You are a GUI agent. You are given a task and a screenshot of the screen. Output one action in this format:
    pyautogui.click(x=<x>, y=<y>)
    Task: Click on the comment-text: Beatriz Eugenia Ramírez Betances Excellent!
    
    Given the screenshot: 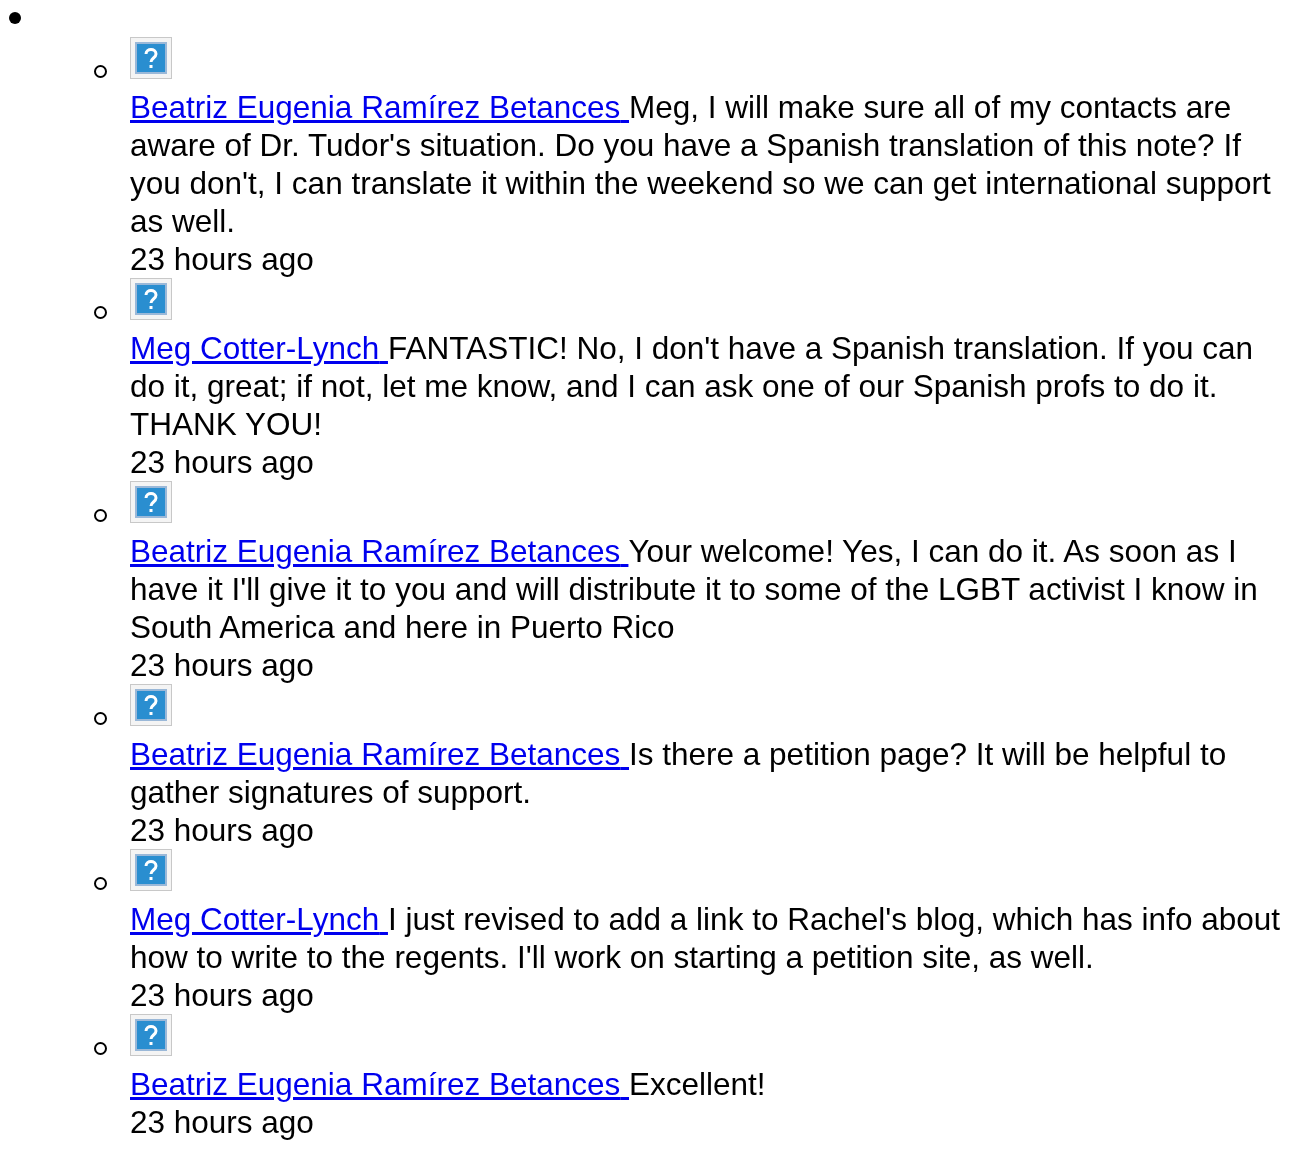 What is the action you would take?
    pyautogui.click(x=448, y=1084)
    